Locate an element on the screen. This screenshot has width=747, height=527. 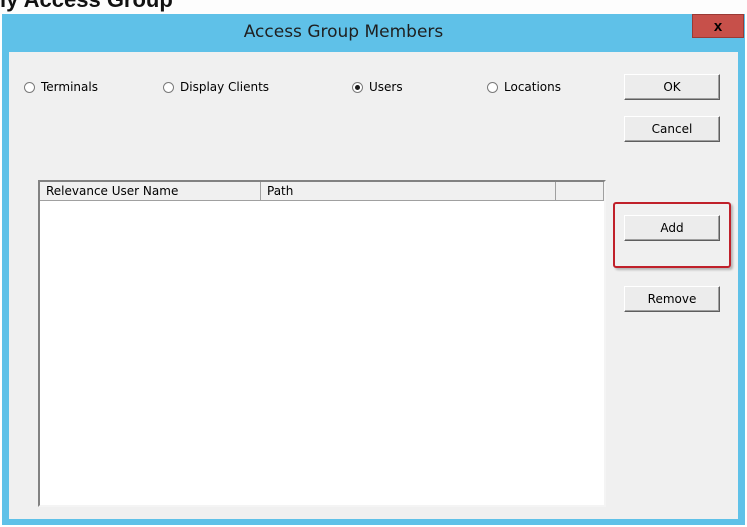
background-caption-text: ly Access Group is located at coordinates (86, 6).